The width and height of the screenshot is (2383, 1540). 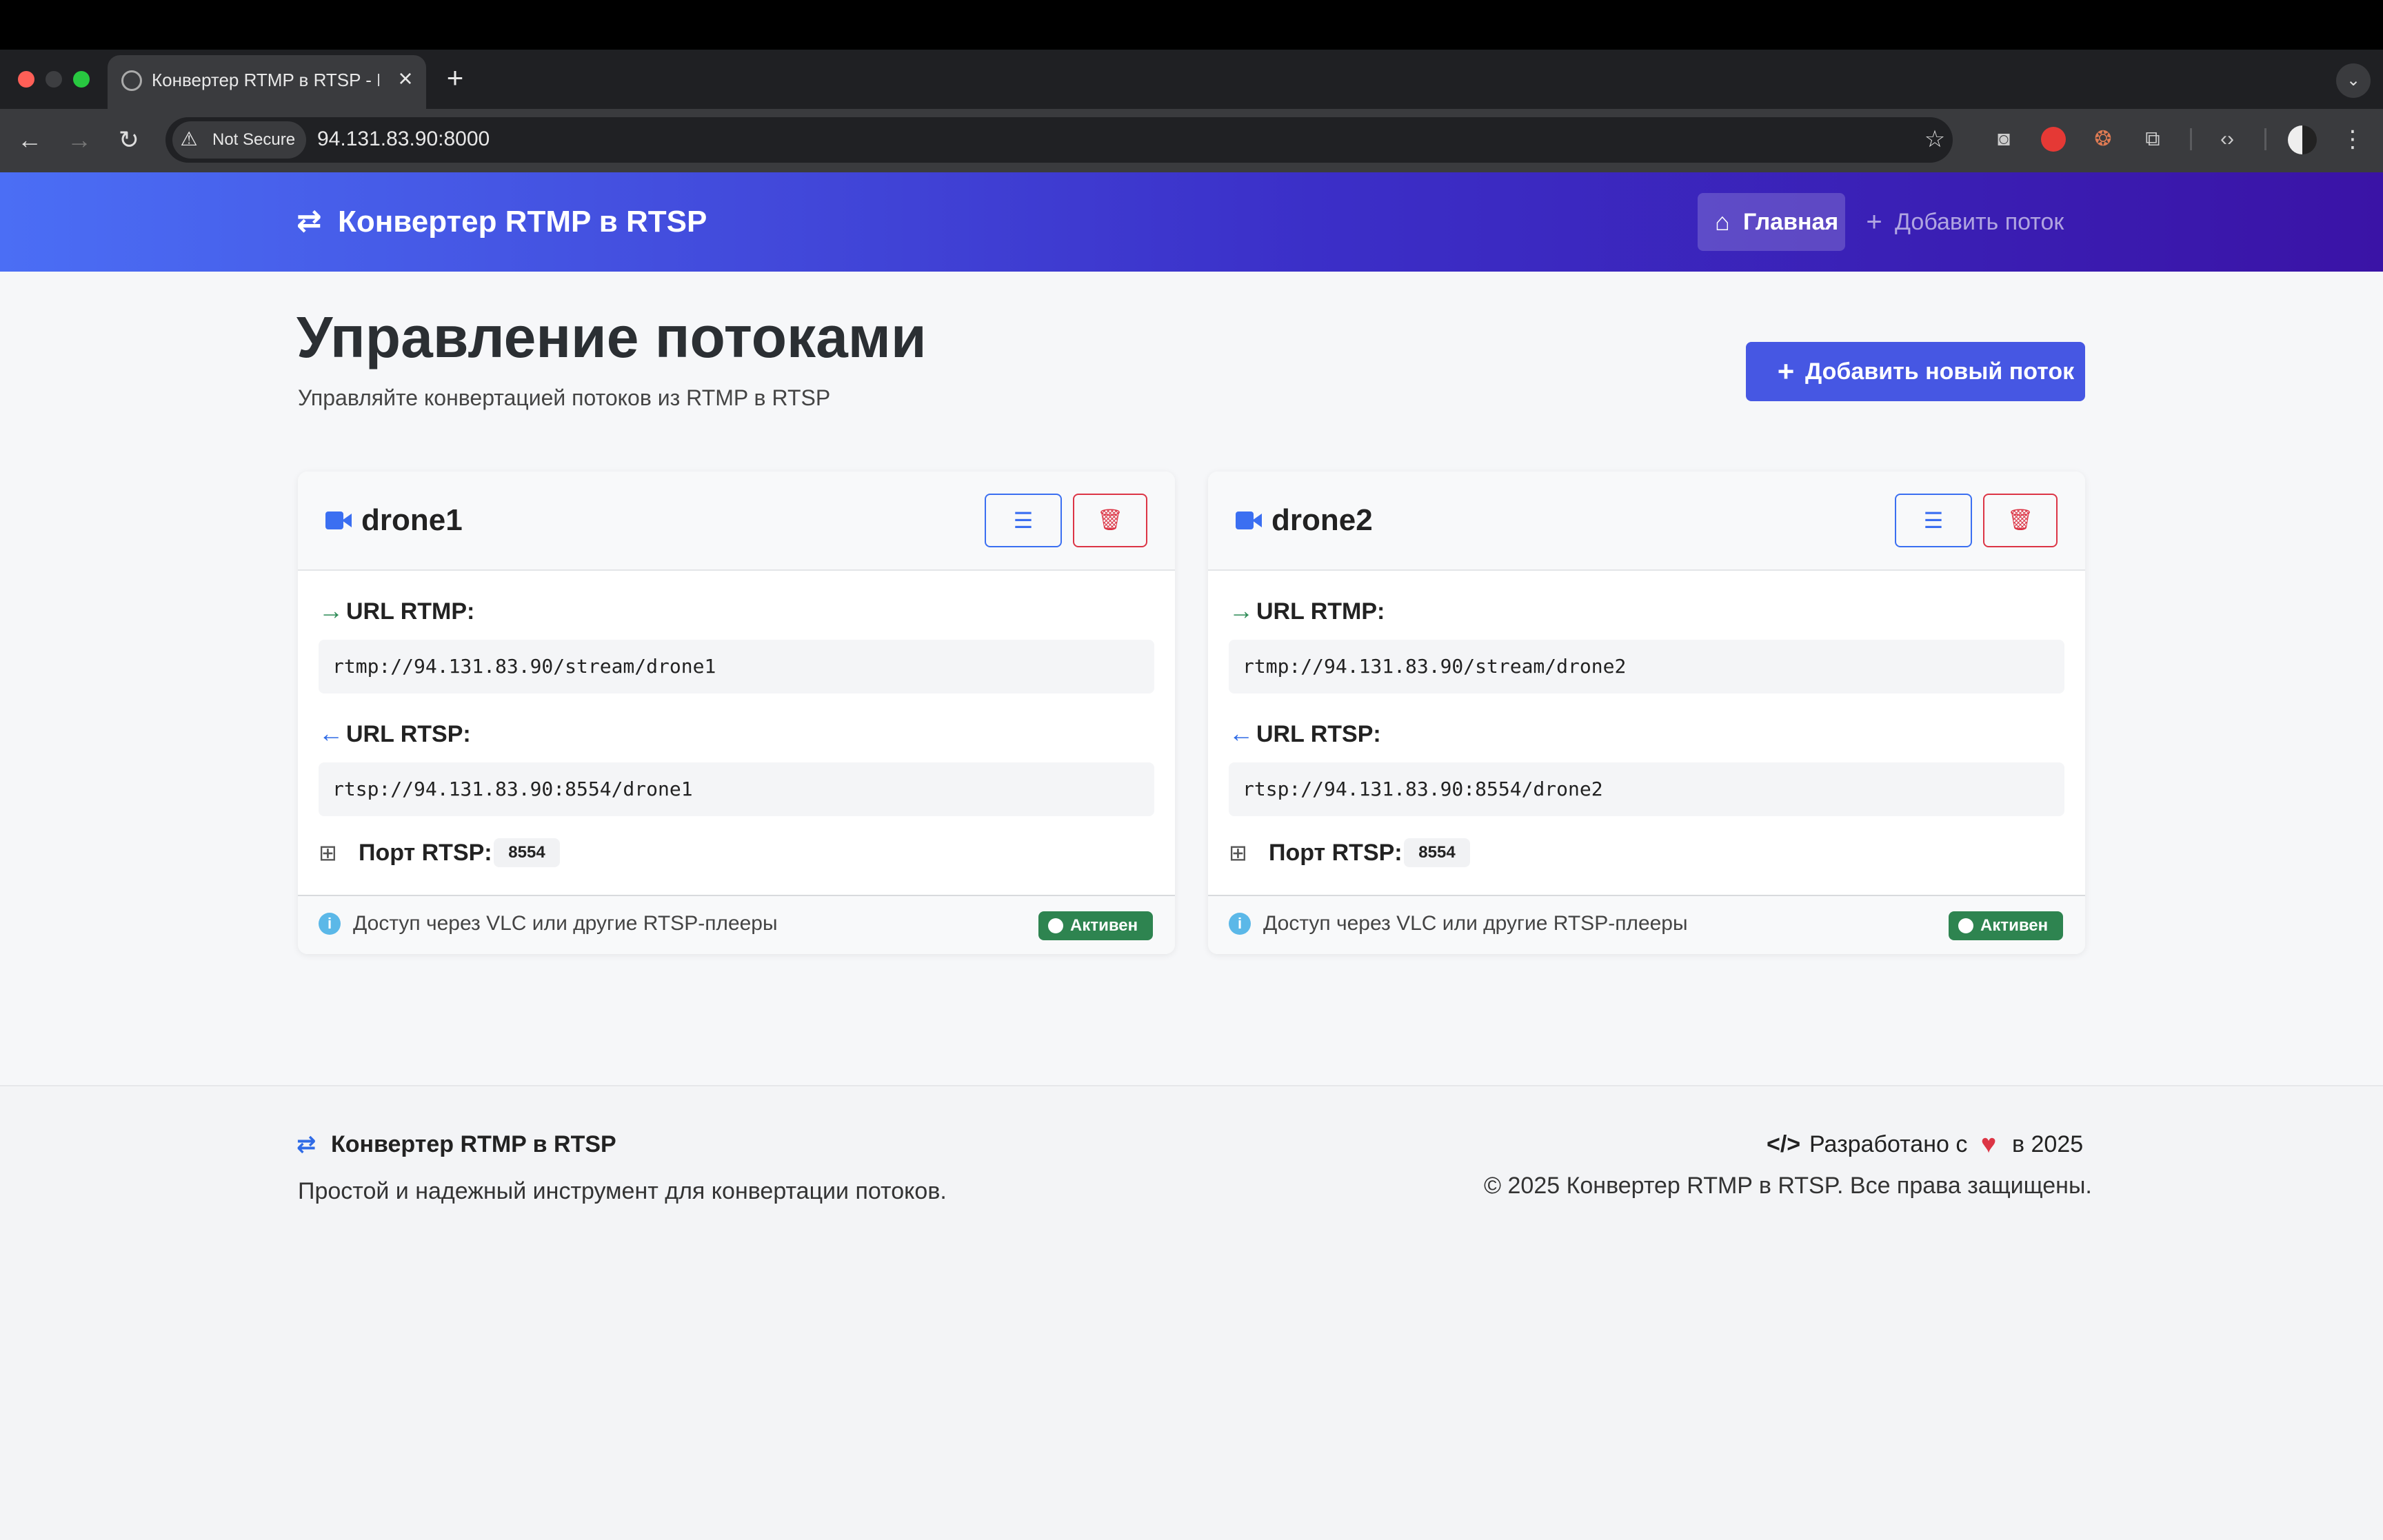 What do you see at coordinates (1784, 1144) in the screenshot?
I see `code-icon: </>` at bounding box center [1784, 1144].